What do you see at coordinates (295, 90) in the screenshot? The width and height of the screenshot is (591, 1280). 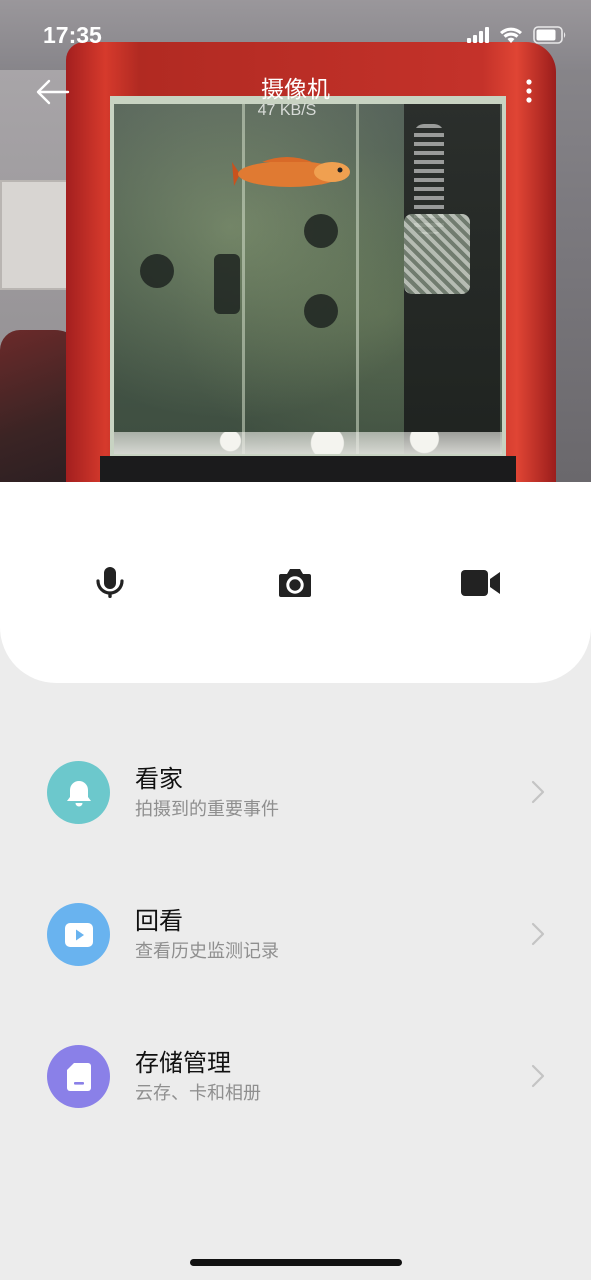 I see `page-title: 摄像机` at bounding box center [295, 90].